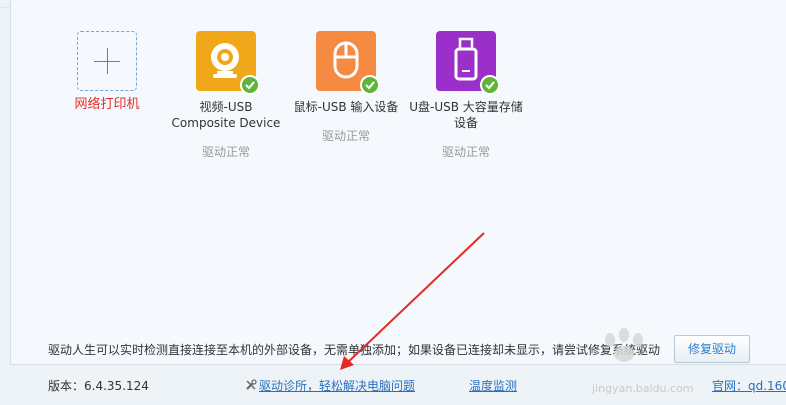 The height and width of the screenshot is (405, 786). I want to click on plus-icon-vertical, so click(107, 61).